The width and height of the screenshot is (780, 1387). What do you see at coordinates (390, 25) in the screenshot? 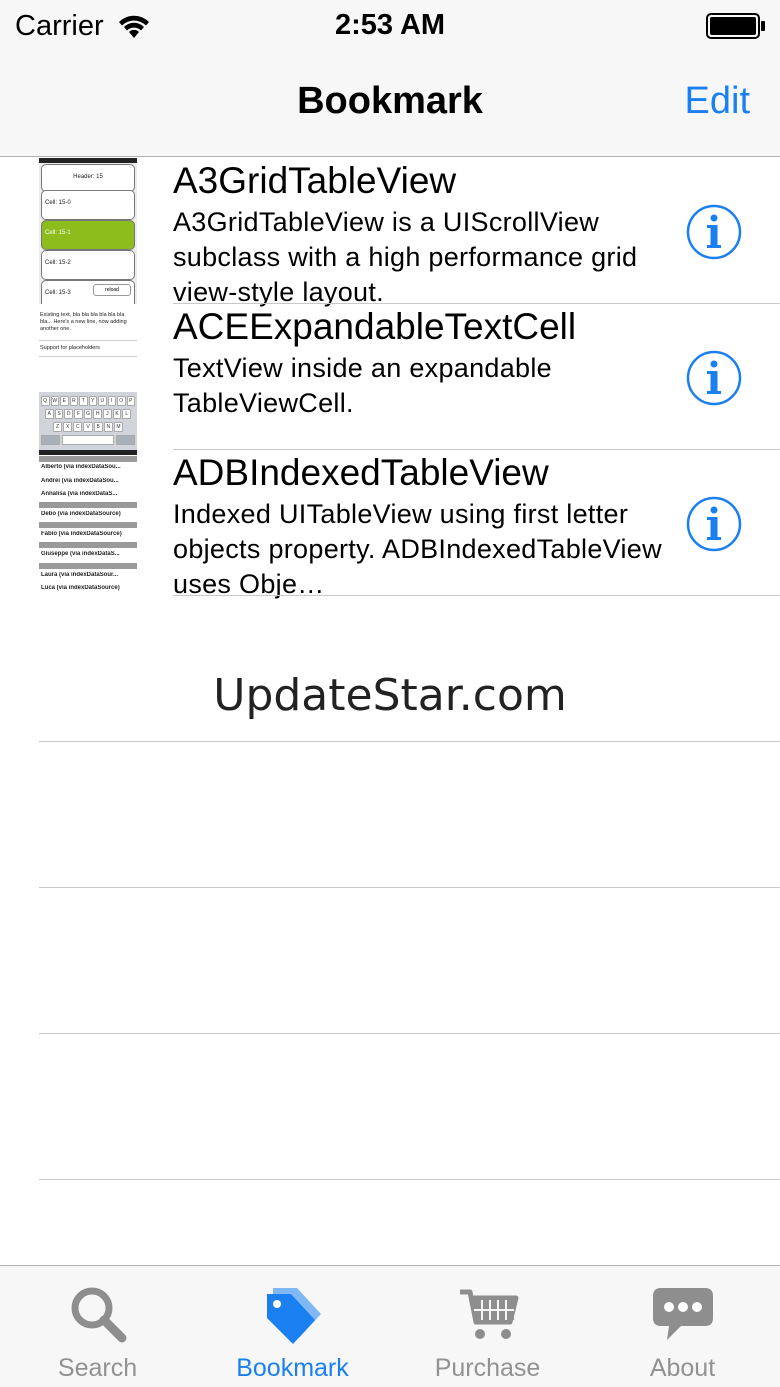
I see `clock-time: 2:53 AM` at bounding box center [390, 25].